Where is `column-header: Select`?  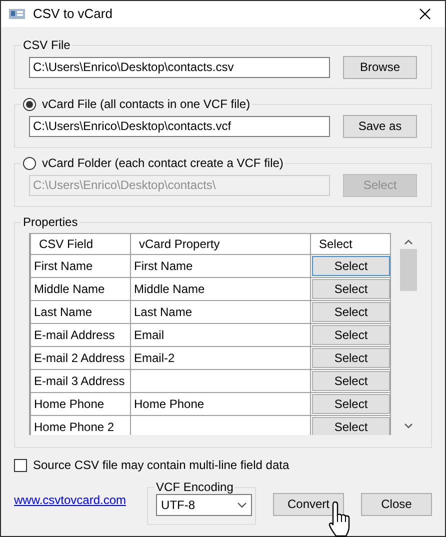
column-header: Select is located at coordinates (350, 244).